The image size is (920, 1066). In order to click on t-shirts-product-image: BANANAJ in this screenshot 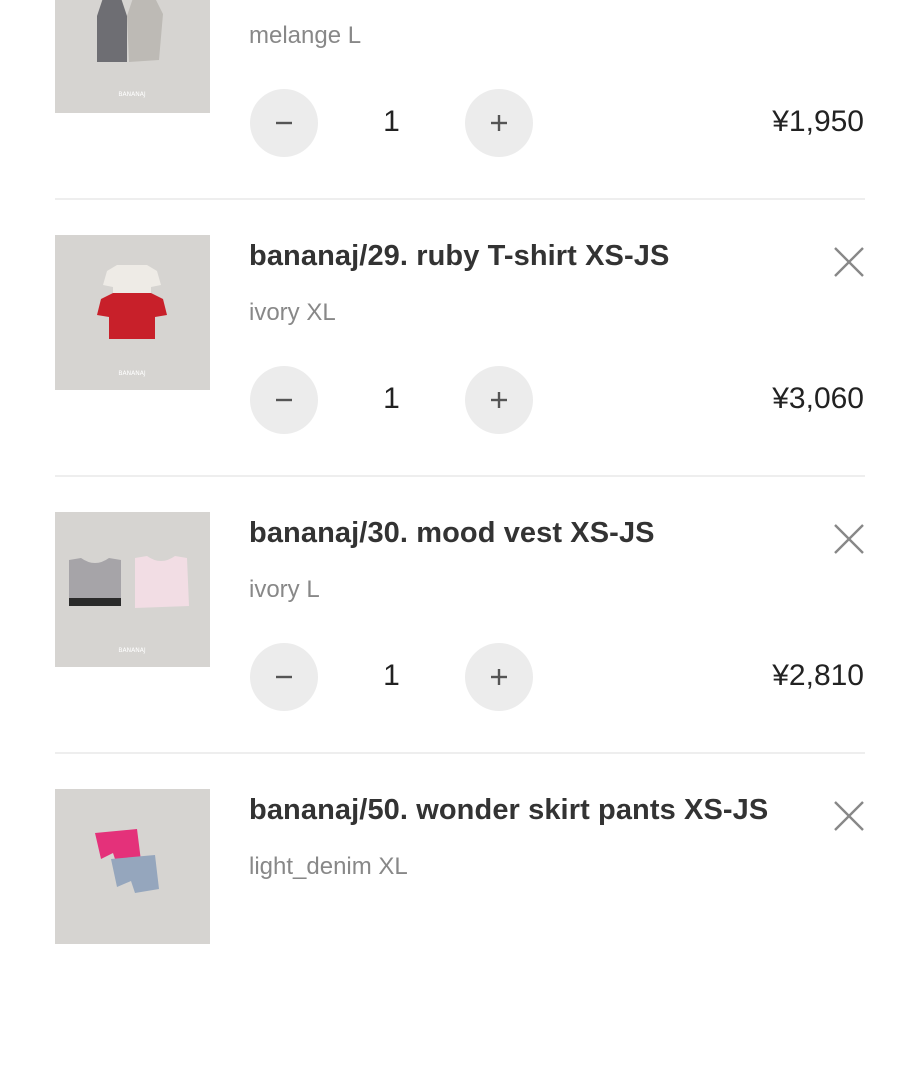, I will do `click(132, 312)`.